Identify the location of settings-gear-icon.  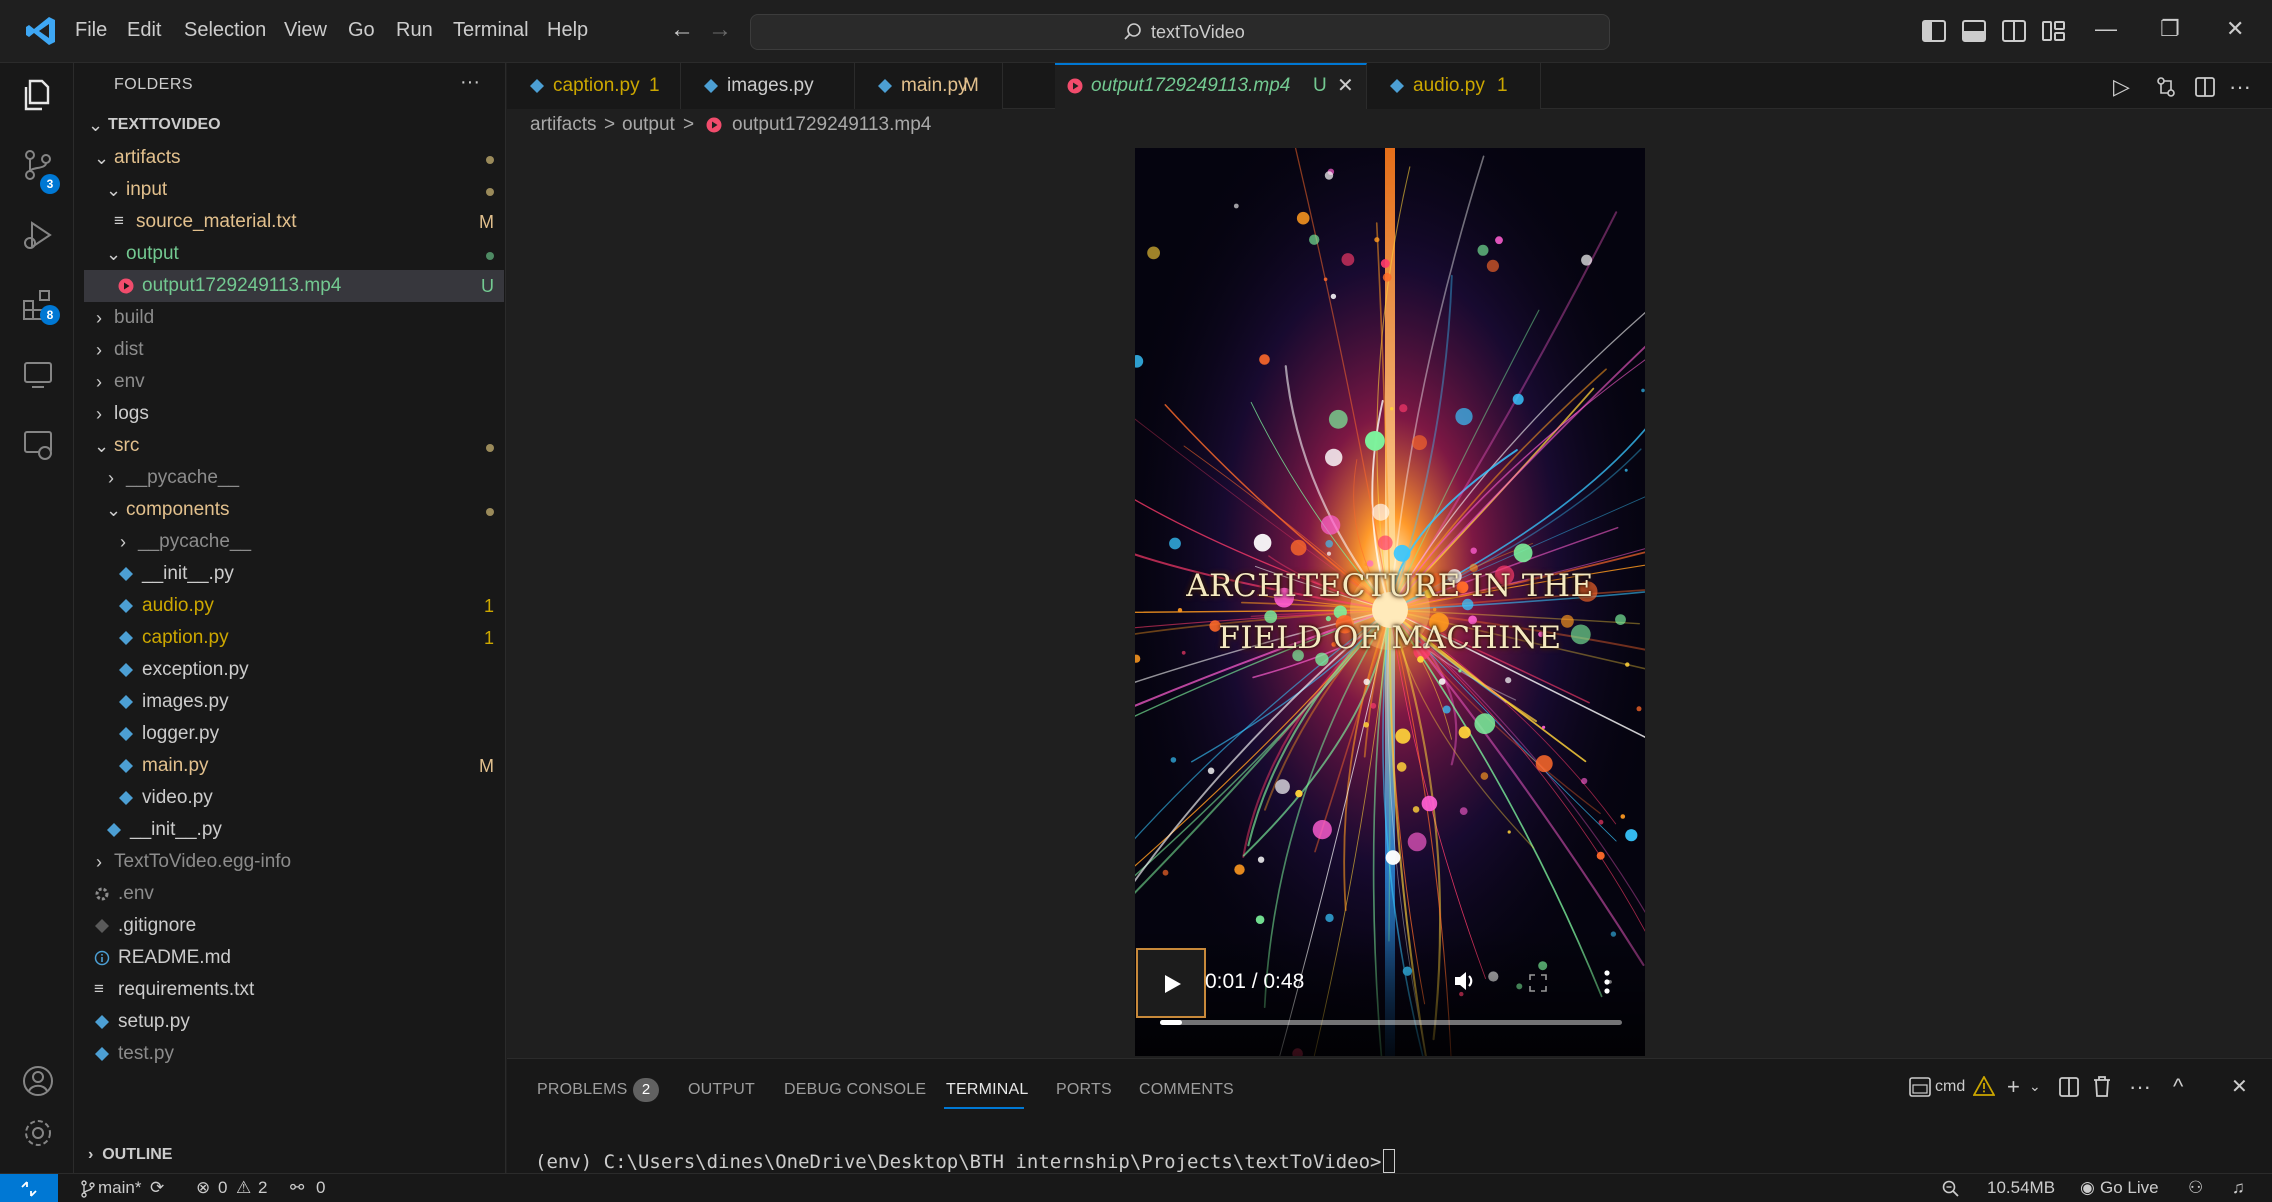
(38, 1133).